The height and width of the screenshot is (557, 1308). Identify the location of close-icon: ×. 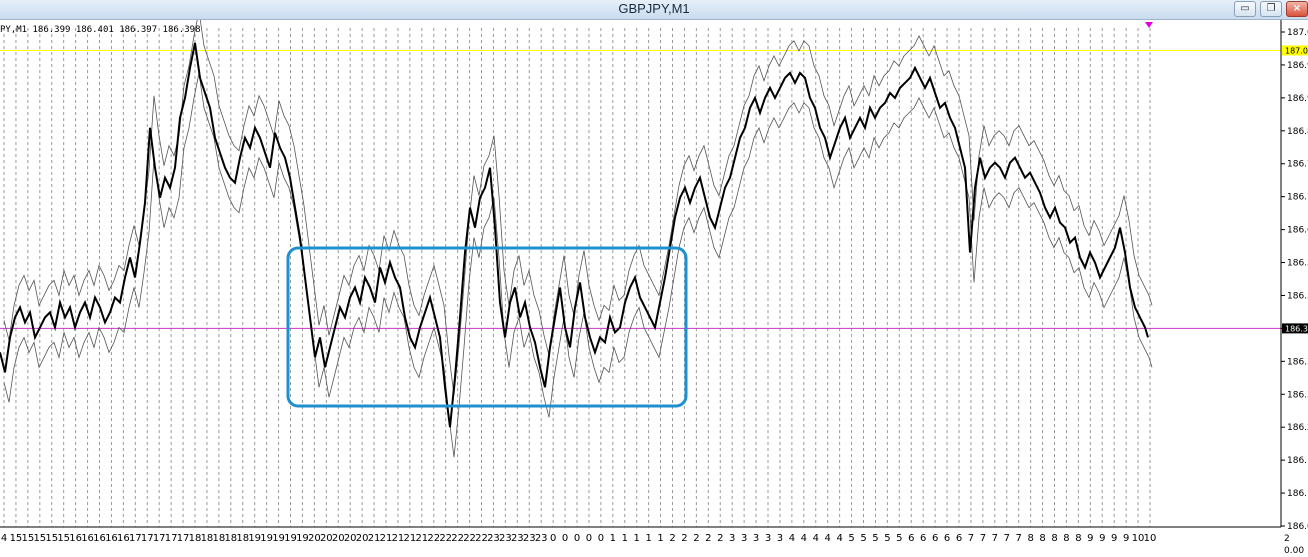
(1297, 8).